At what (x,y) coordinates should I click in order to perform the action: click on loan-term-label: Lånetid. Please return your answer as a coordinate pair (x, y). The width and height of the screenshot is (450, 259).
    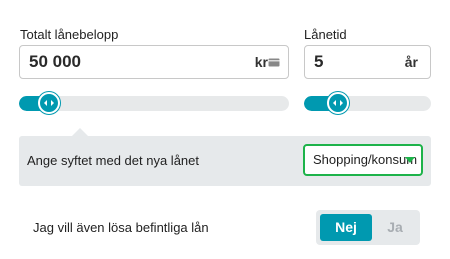
    Looking at the image, I should click on (325, 34).